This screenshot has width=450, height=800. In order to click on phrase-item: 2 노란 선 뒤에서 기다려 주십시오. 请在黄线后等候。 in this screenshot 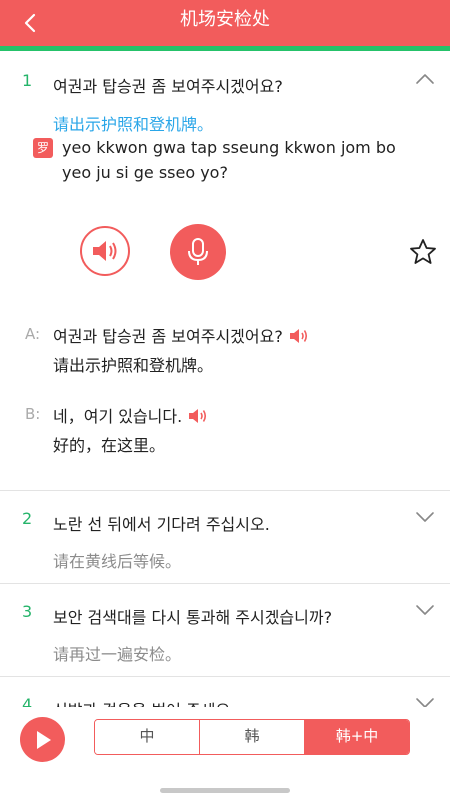, I will do `click(225, 537)`.